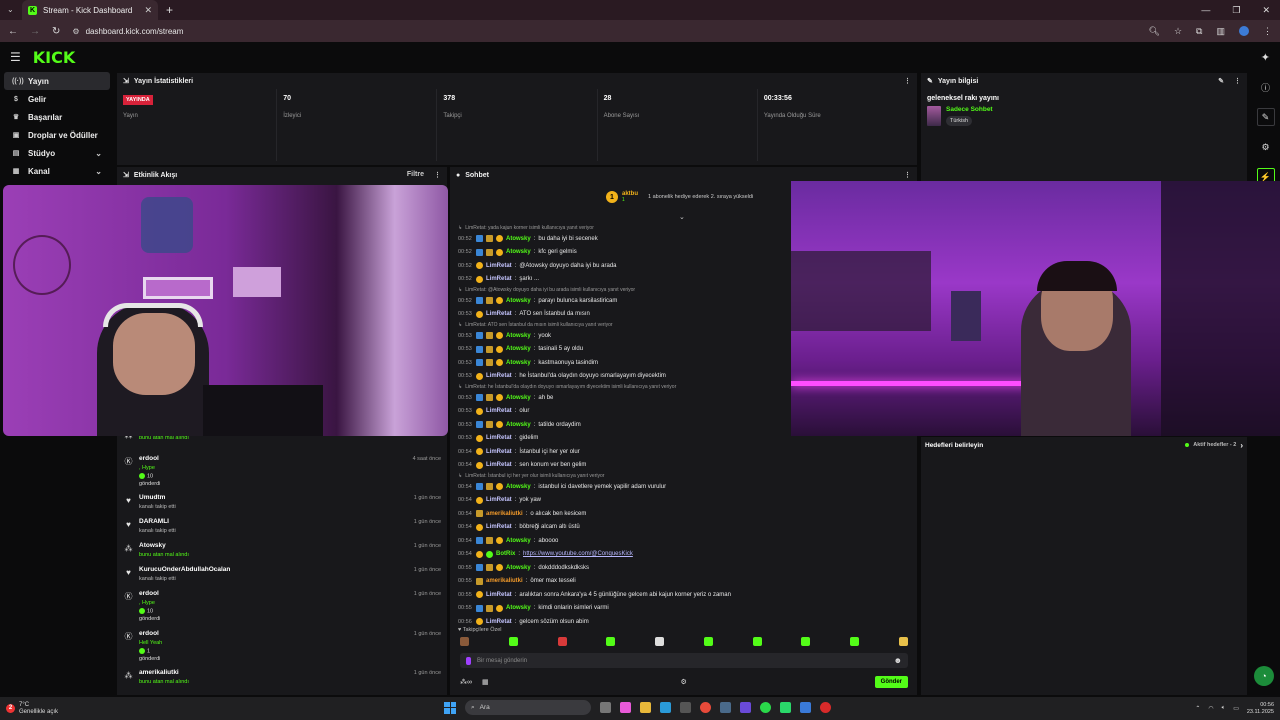 Image resolution: width=1280 pixels, height=720 pixels. What do you see at coordinates (1178, 31) in the screenshot?
I see `bookmark-star-icon: ☆` at bounding box center [1178, 31].